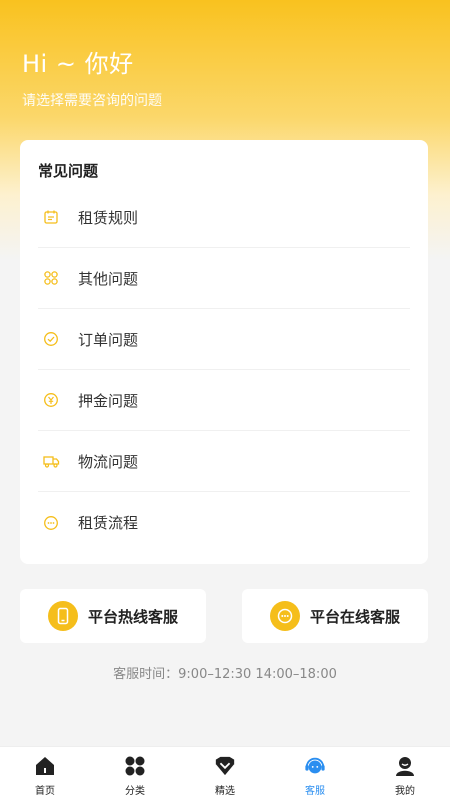  What do you see at coordinates (135, 766) in the screenshot?
I see `category-icon` at bounding box center [135, 766].